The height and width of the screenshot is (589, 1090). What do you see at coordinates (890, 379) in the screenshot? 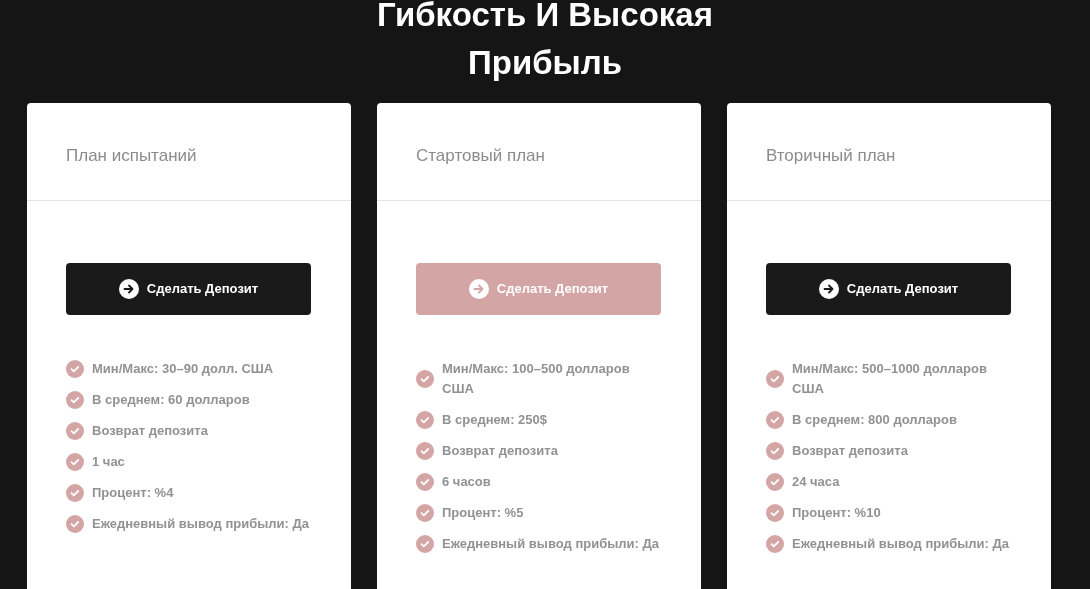
I see `feature-text: Мин/Макс: 500–1000 долларов США` at bounding box center [890, 379].